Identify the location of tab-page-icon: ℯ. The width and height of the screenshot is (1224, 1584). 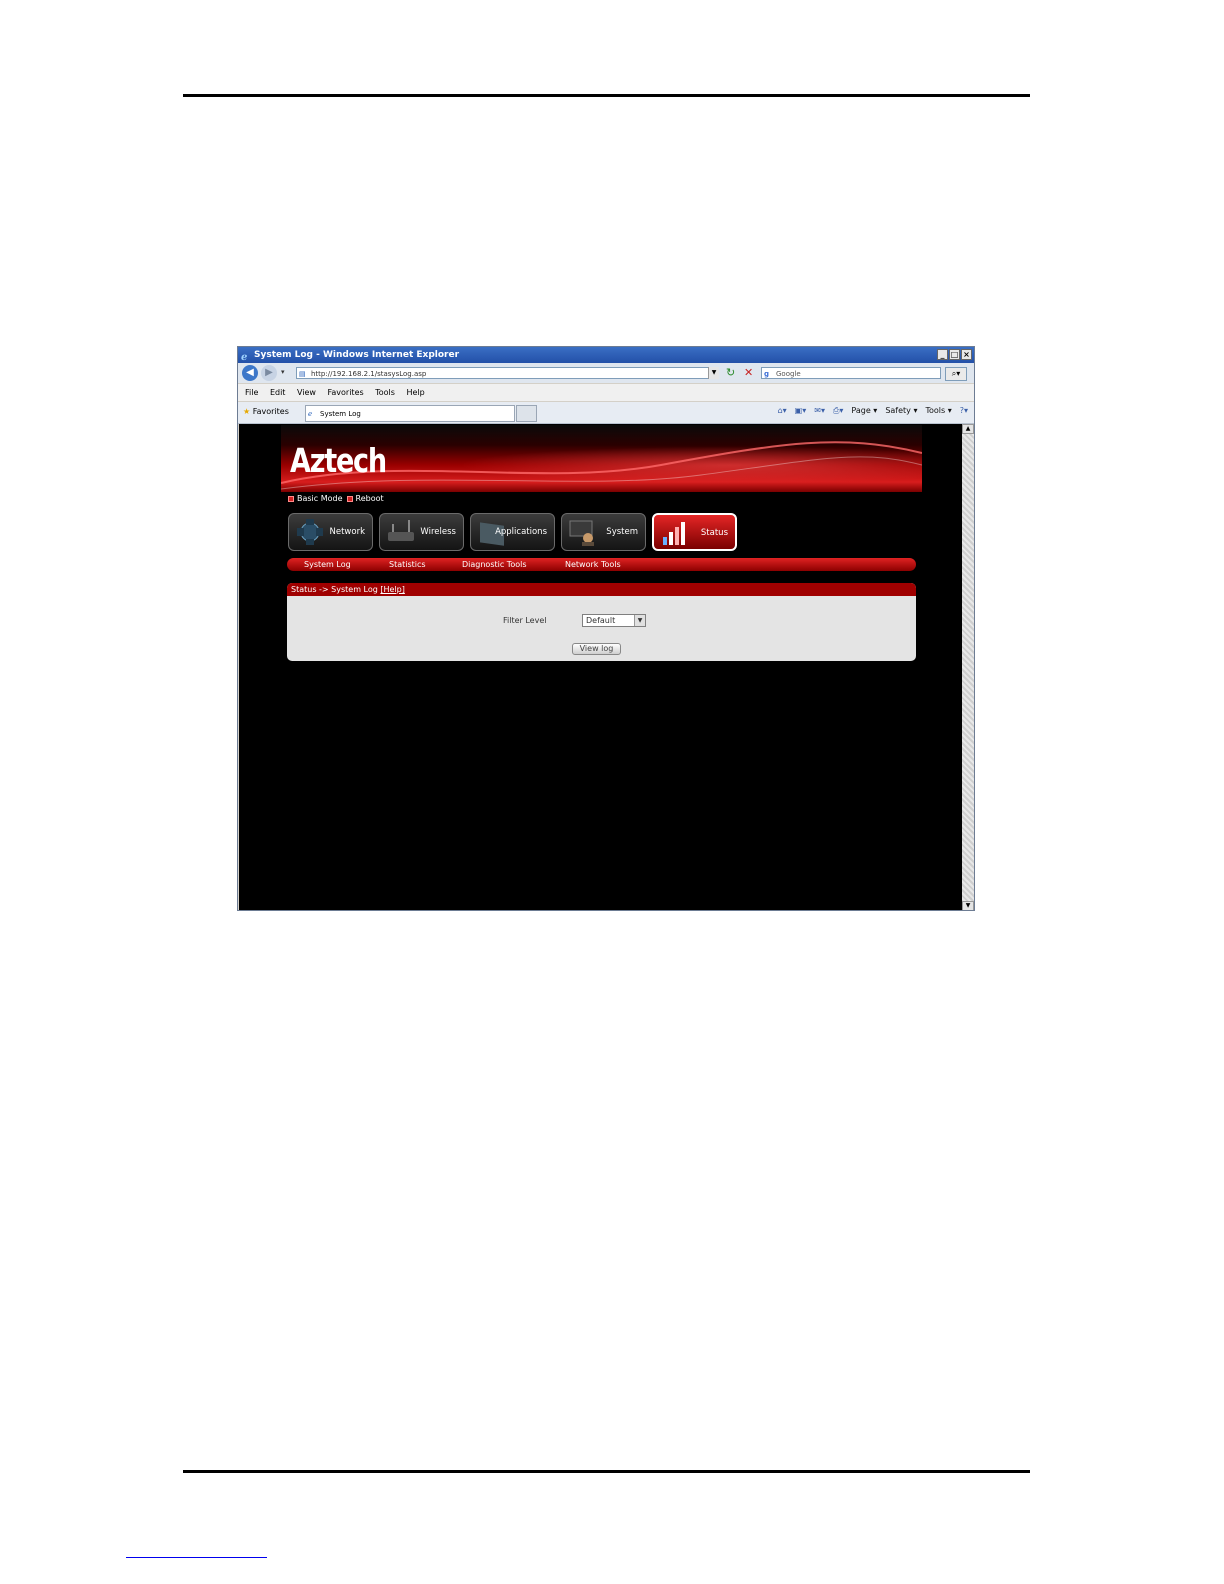
(310, 414).